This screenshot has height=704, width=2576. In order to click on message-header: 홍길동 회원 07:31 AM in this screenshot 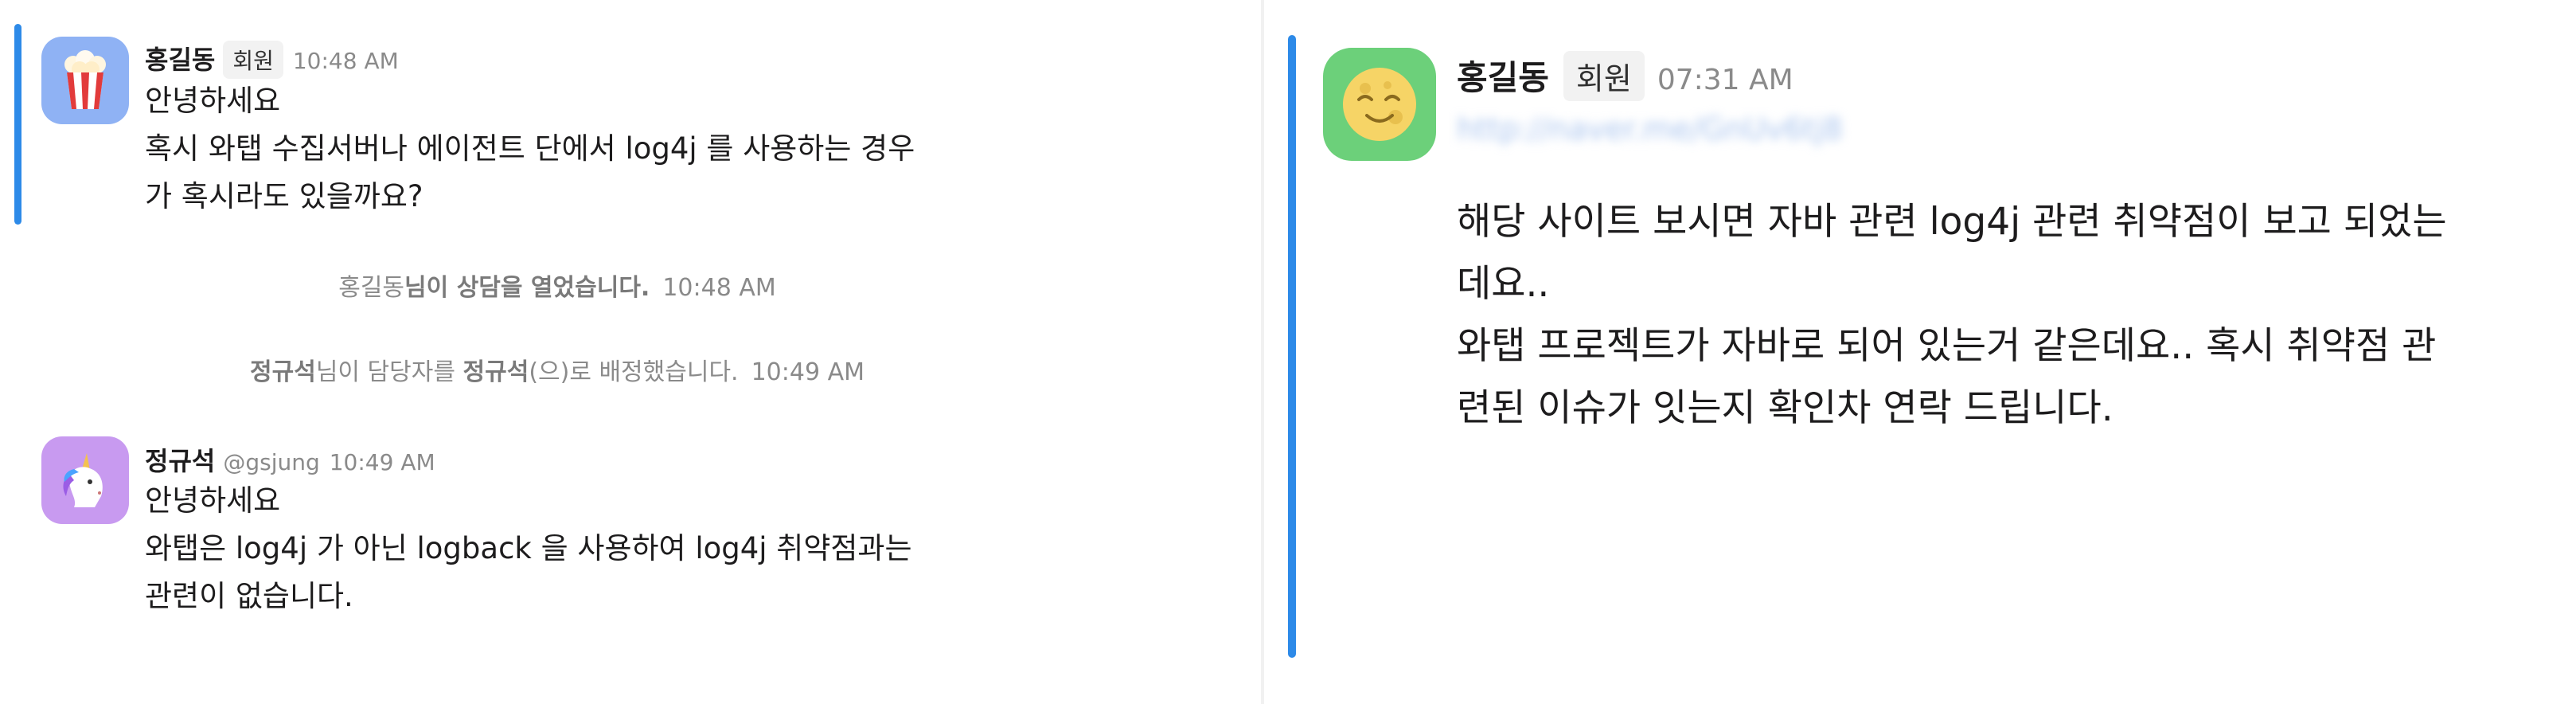, I will do `click(1625, 76)`.